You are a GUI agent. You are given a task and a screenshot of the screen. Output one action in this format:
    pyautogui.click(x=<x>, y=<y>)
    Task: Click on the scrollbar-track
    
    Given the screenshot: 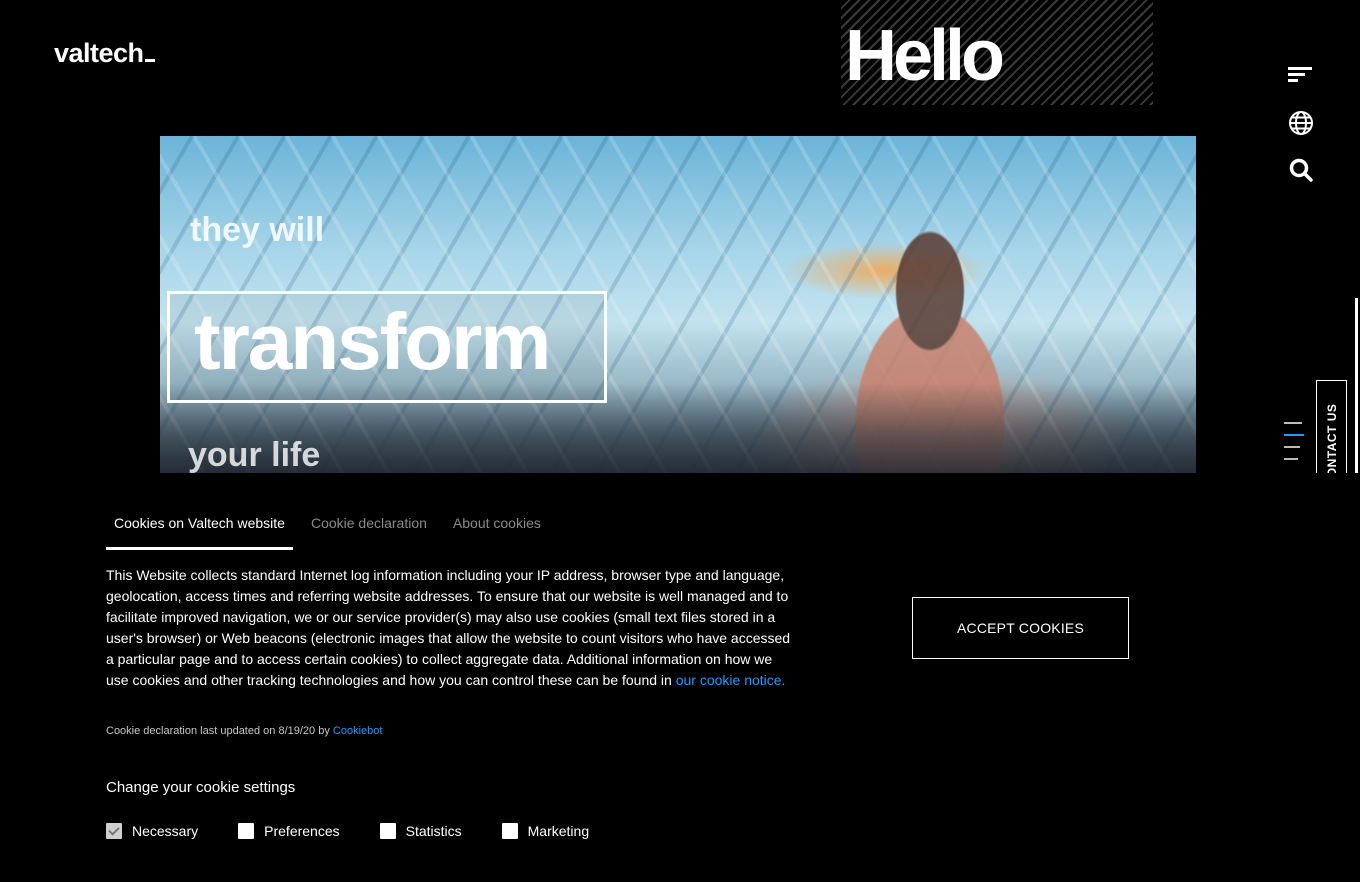 What is the action you would take?
    pyautogui.click(x=1356, y=385)
    